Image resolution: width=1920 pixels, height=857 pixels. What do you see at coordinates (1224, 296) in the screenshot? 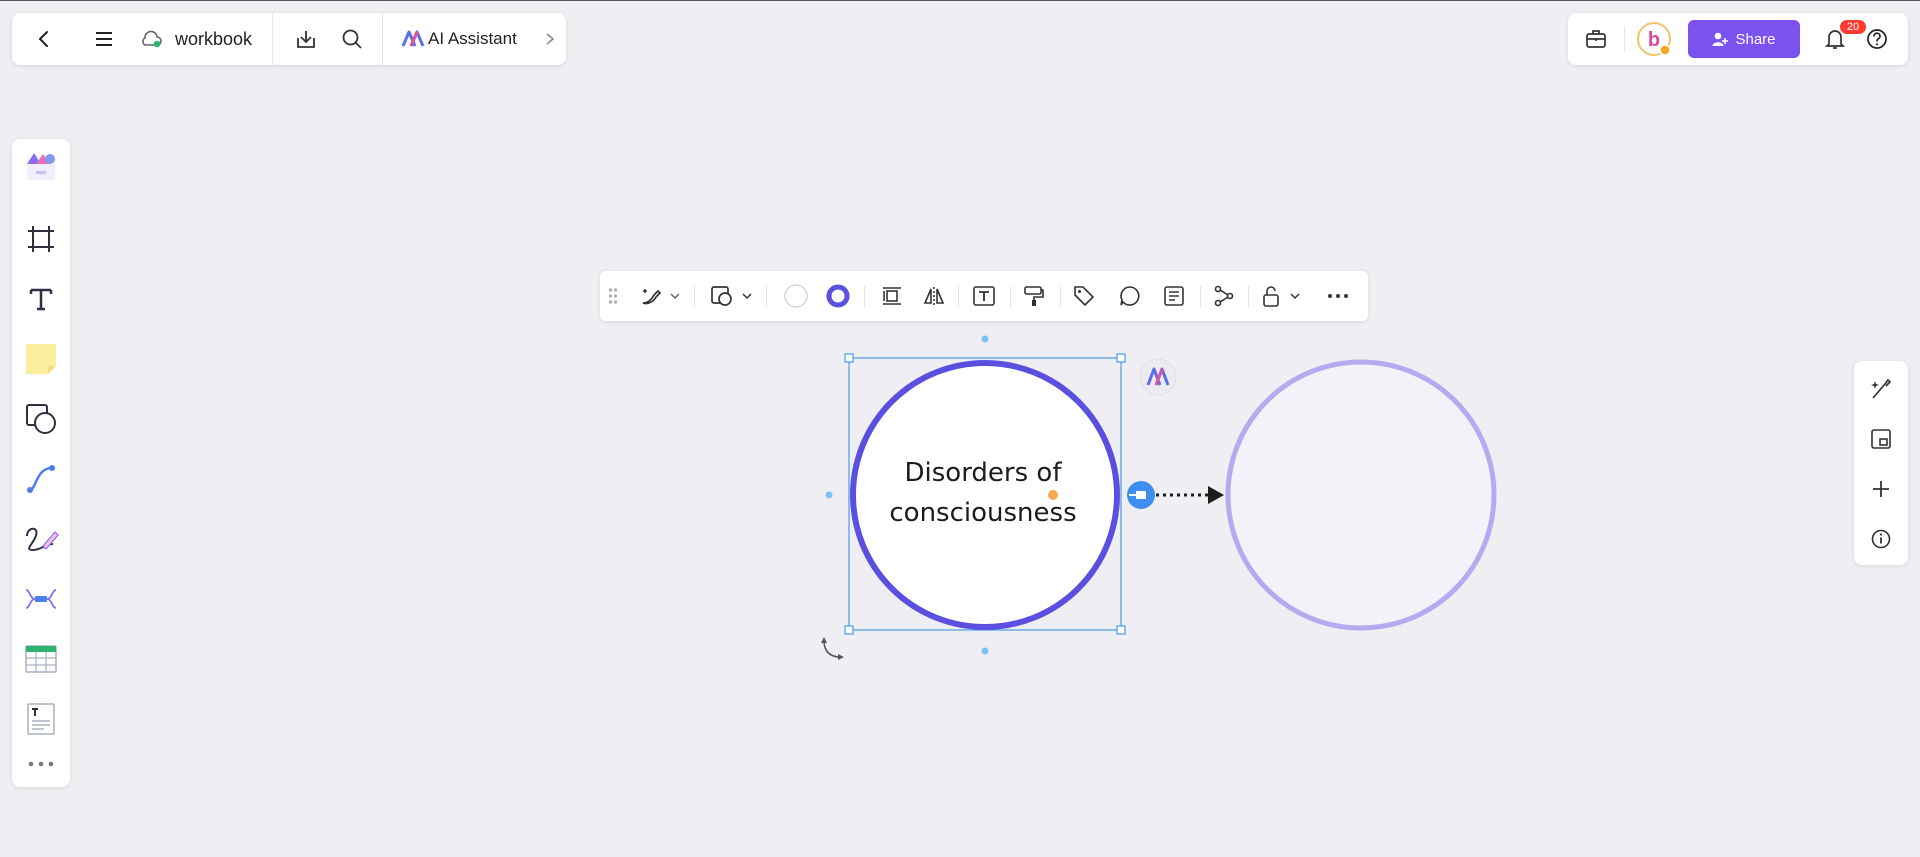
I see `connection-points-icon` at bounding box center [1224, 296].